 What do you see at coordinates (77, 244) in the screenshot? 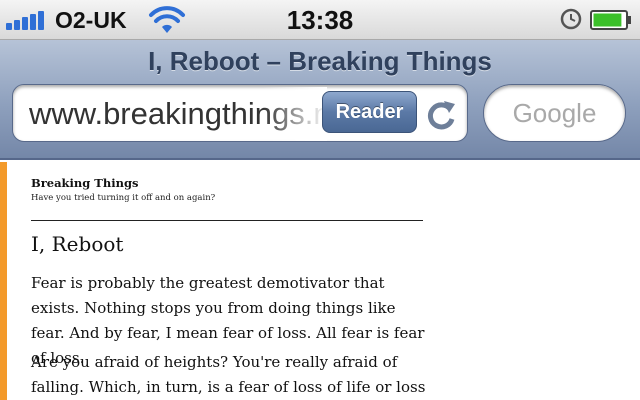
I see `post-title-link: I, Reboot` at bounding box center [77, 244].